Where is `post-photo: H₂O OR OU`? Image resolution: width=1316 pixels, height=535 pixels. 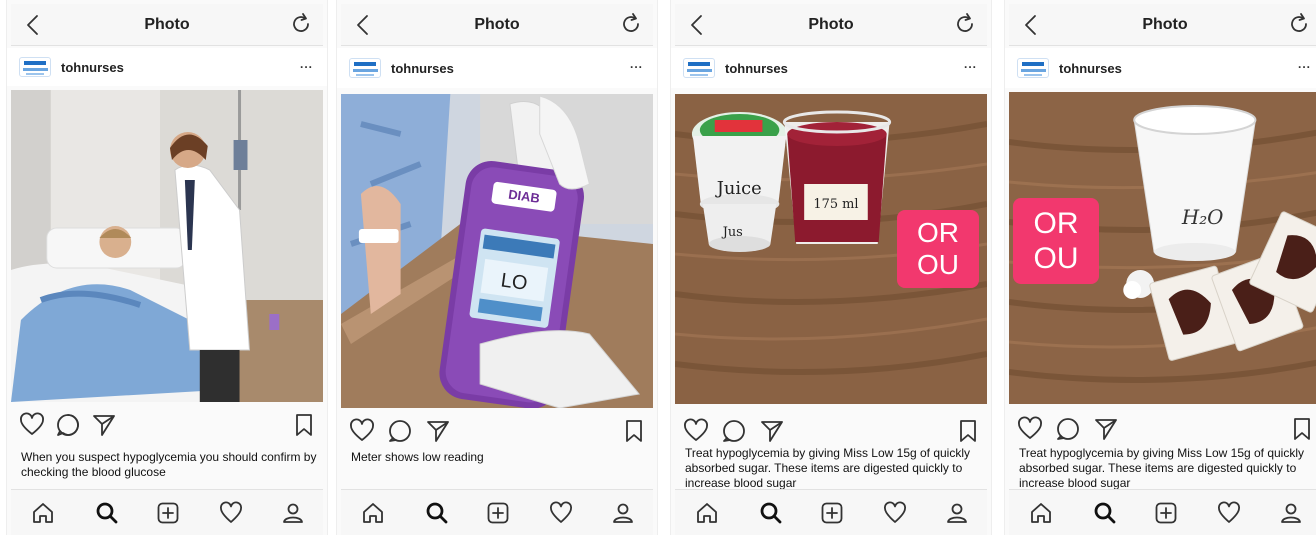 post-photo: H₂O OR OU is located at coordinates (1162, 248).